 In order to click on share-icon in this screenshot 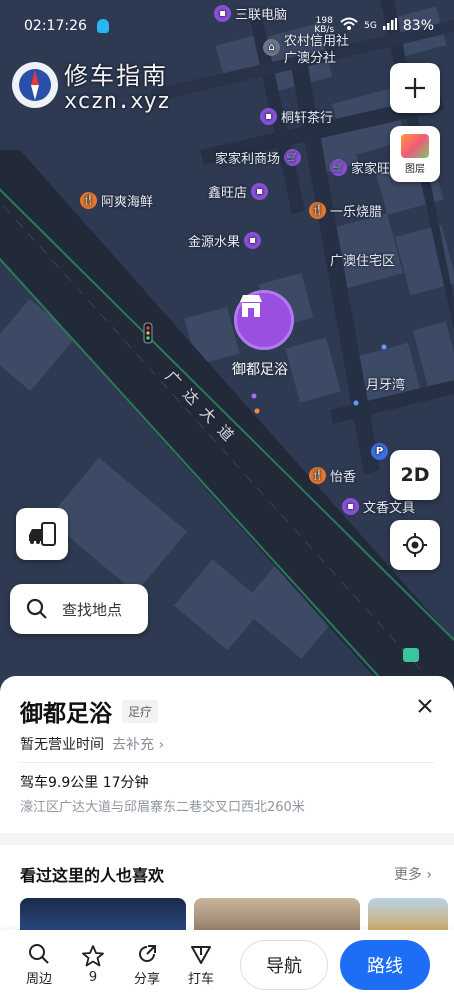, I will do `click(147, 953)`.